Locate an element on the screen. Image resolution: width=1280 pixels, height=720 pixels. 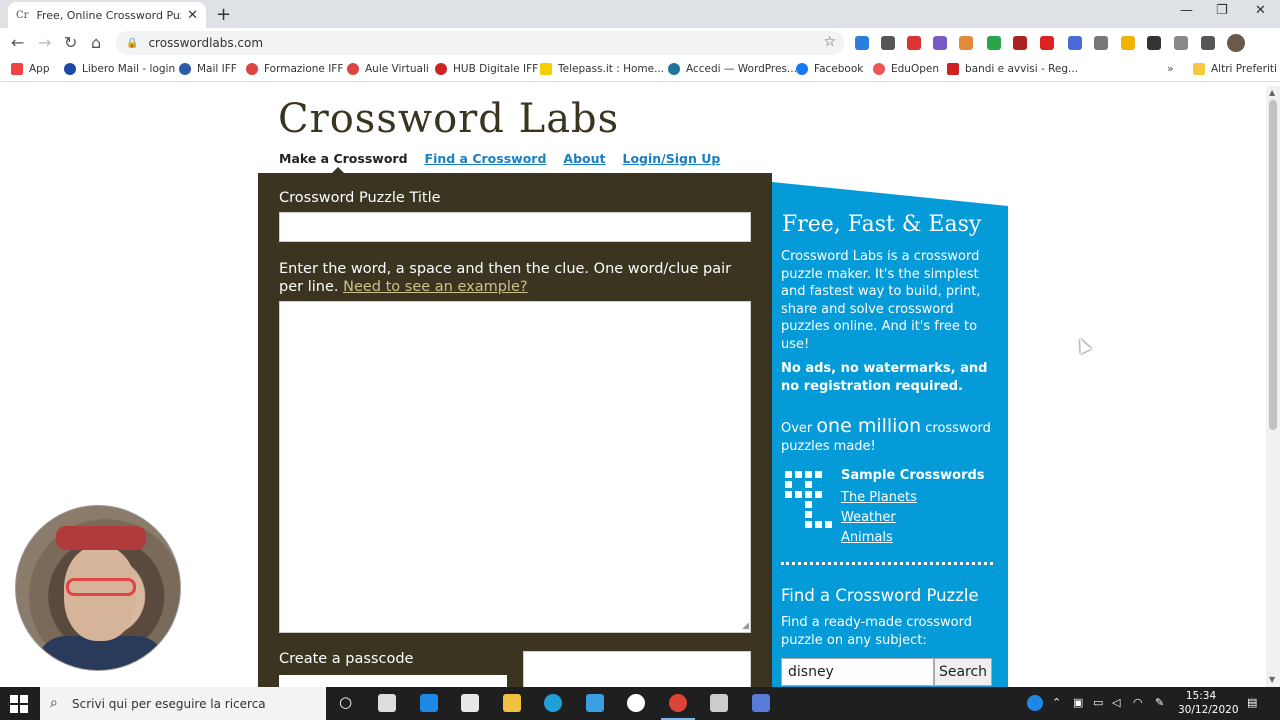
tray-icon: ▣ is located at coordinates (1078, 702).